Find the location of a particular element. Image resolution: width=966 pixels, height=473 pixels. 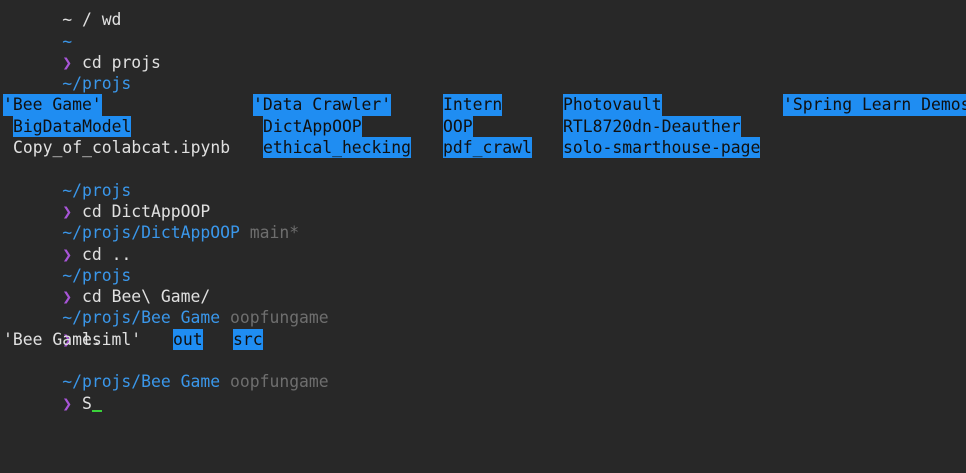

prompt-symbol: ❯ is located at coordinates (67, 403).